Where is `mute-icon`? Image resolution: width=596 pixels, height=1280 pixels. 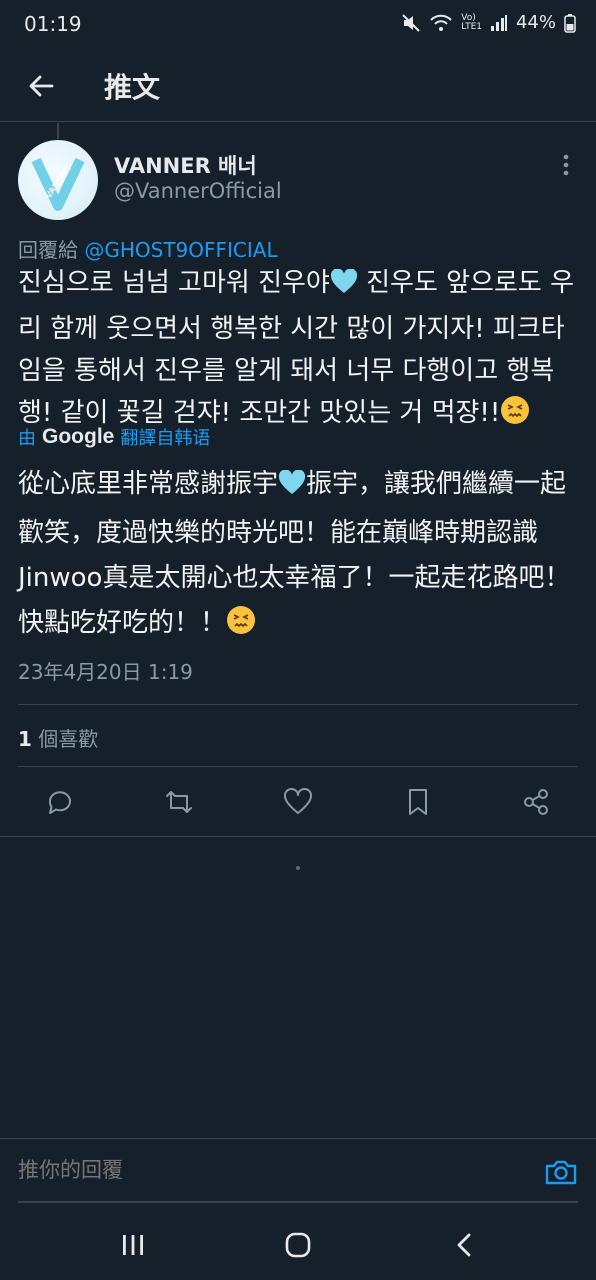 mute-icon is located at coordinates (411, 23).